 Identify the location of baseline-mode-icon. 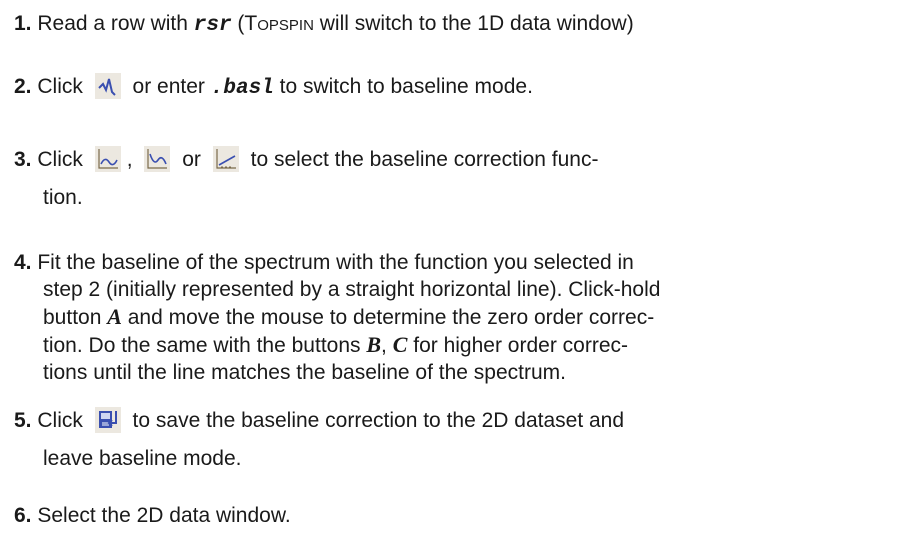
(107, 86).